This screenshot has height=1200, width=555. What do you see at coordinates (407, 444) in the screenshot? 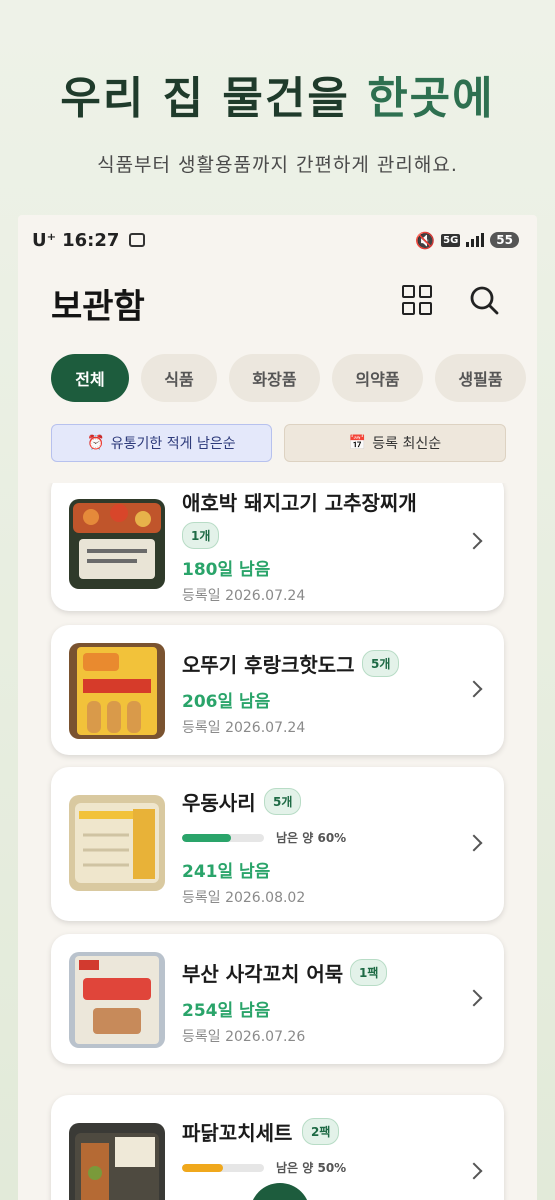
I see `sort-recent-label: 등록 최신순` at bounding box center [407, 444].